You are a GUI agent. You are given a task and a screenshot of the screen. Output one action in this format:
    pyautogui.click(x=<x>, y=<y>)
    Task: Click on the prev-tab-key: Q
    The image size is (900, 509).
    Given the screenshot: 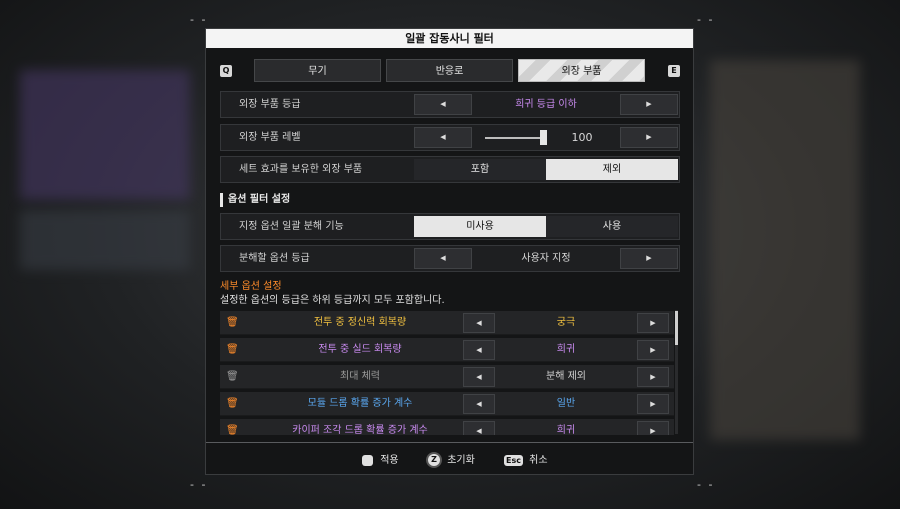 What is the action you would take?
    pyautogui.click(x=226, y=71)
    